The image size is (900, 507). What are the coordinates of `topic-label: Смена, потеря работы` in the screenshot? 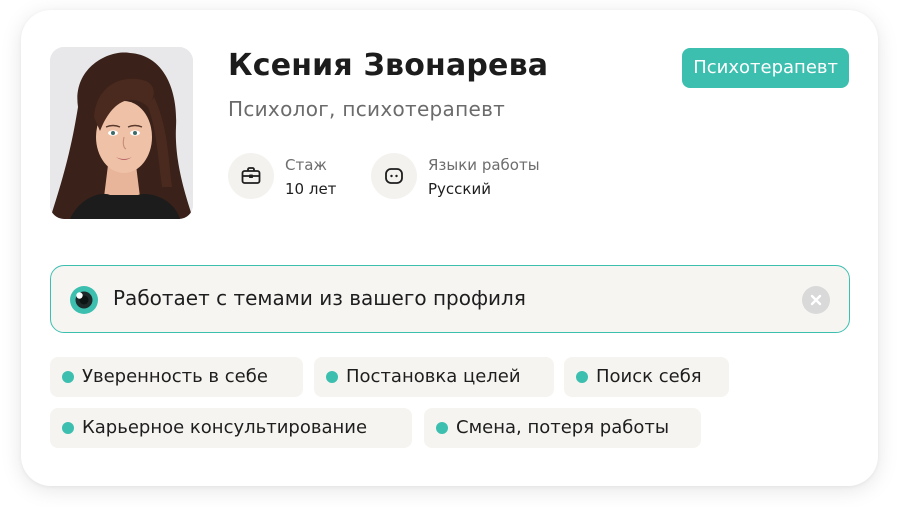 It's located at (563, 427).